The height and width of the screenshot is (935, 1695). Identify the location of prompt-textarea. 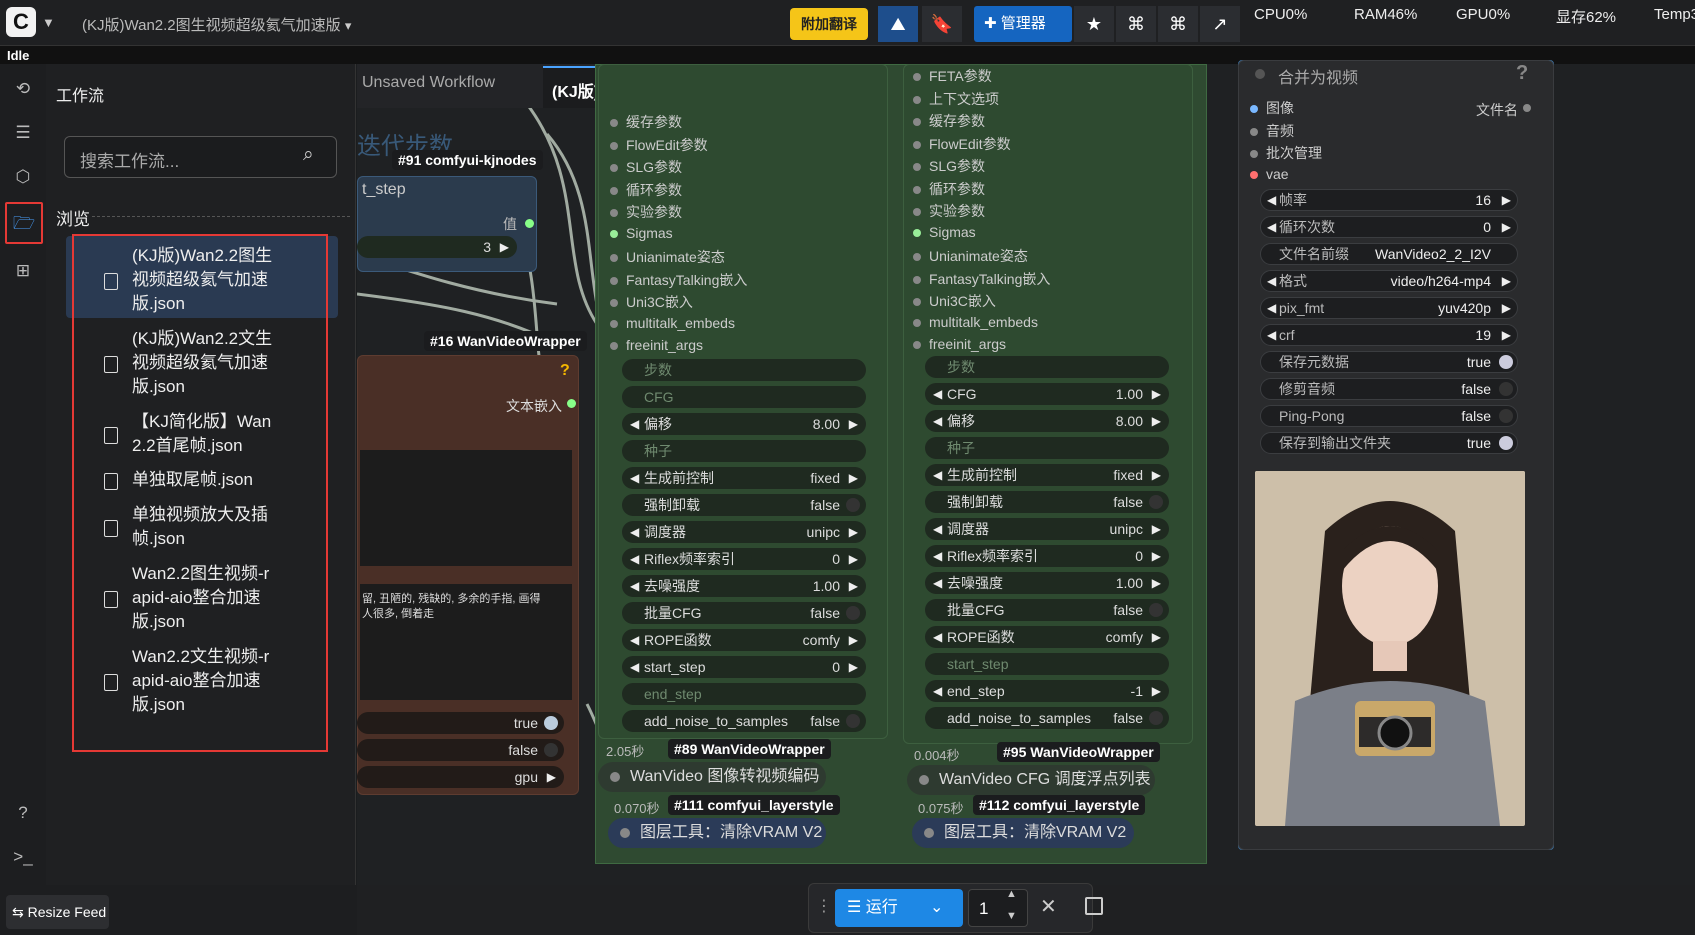
(466, 508).